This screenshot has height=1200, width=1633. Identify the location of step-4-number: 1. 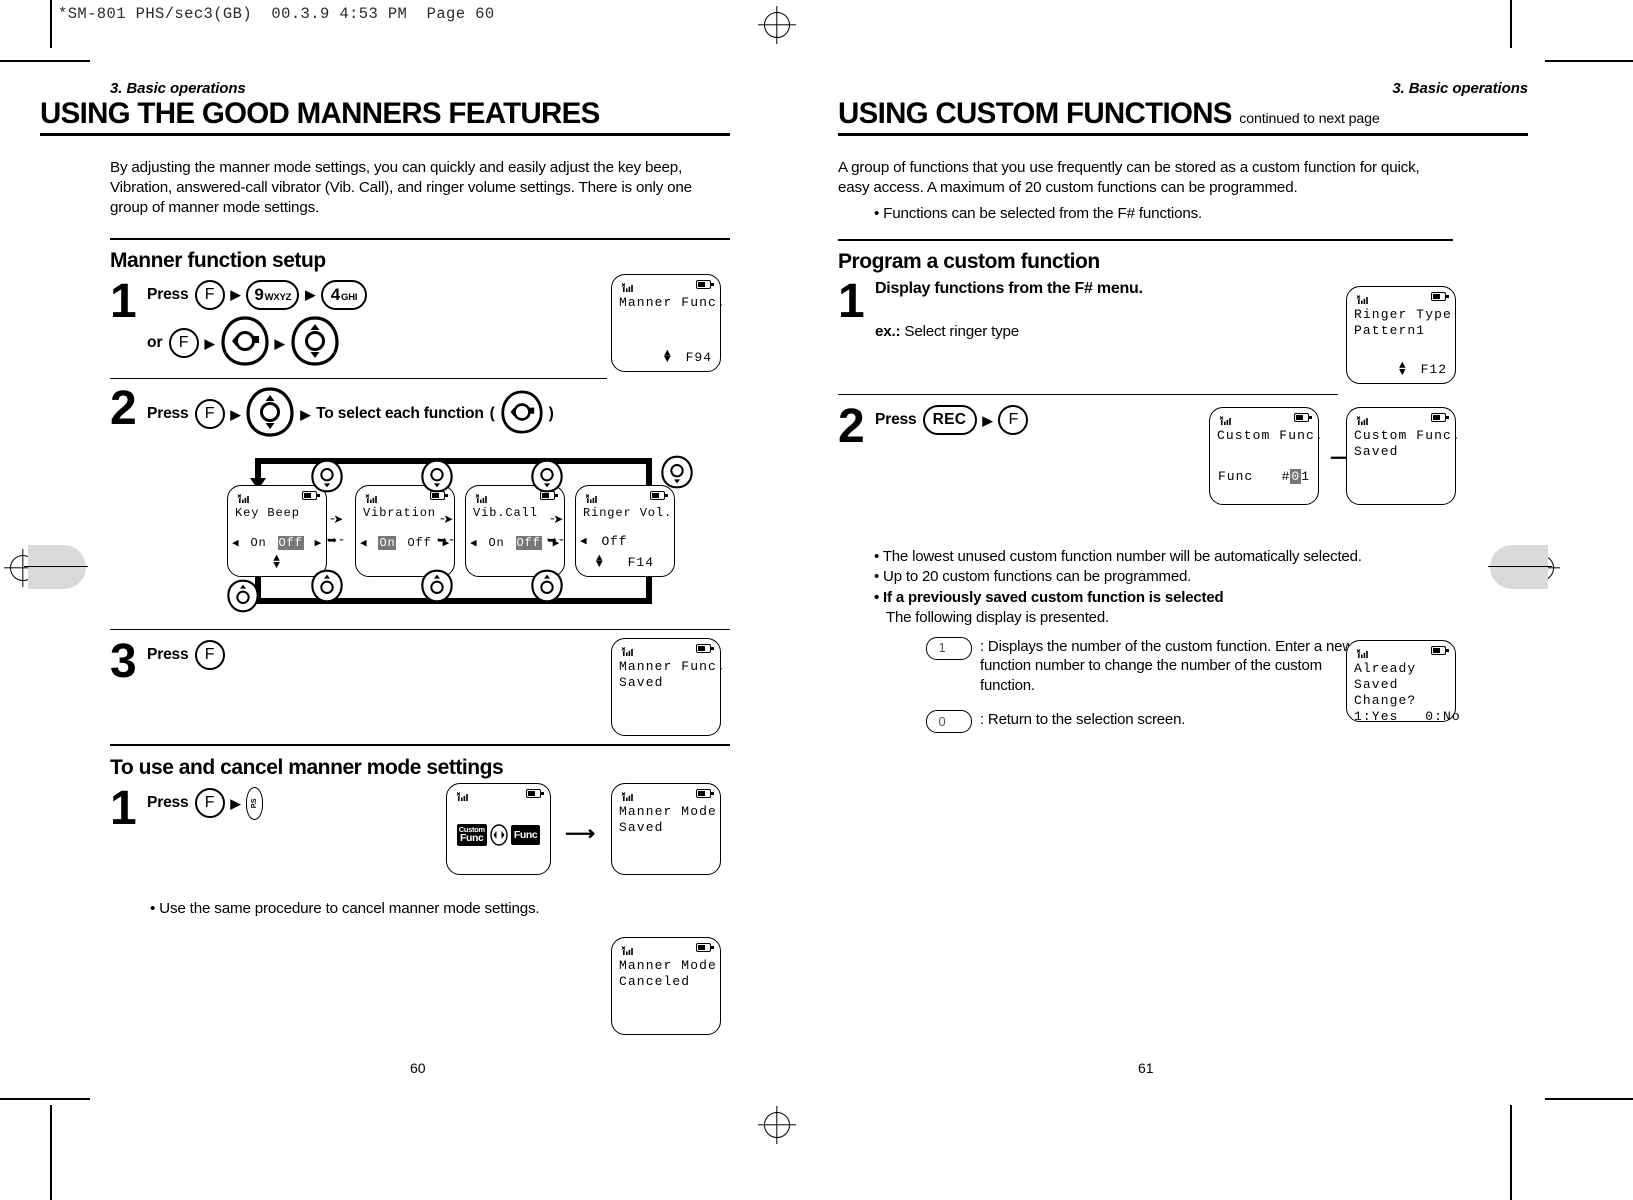
(123, 808).